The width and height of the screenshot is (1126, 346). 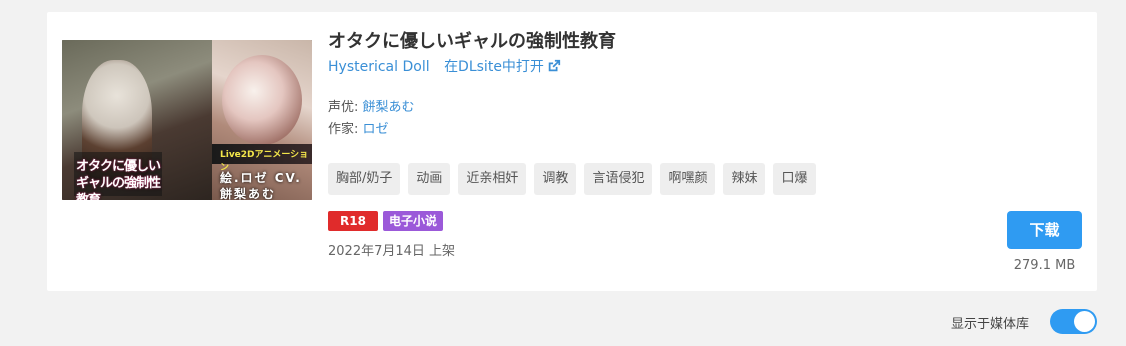 What do you see at coordinates (376, 129) in the screenshot?
I see `author-link: ロゼ` at bounding box center [376, 129].